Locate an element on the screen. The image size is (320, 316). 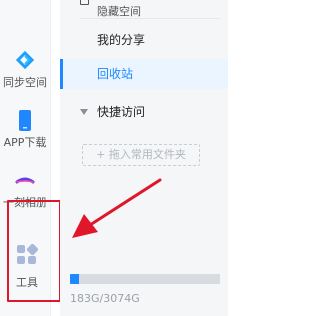
annotation-arrow-icon is located at coordinates (117, 208).